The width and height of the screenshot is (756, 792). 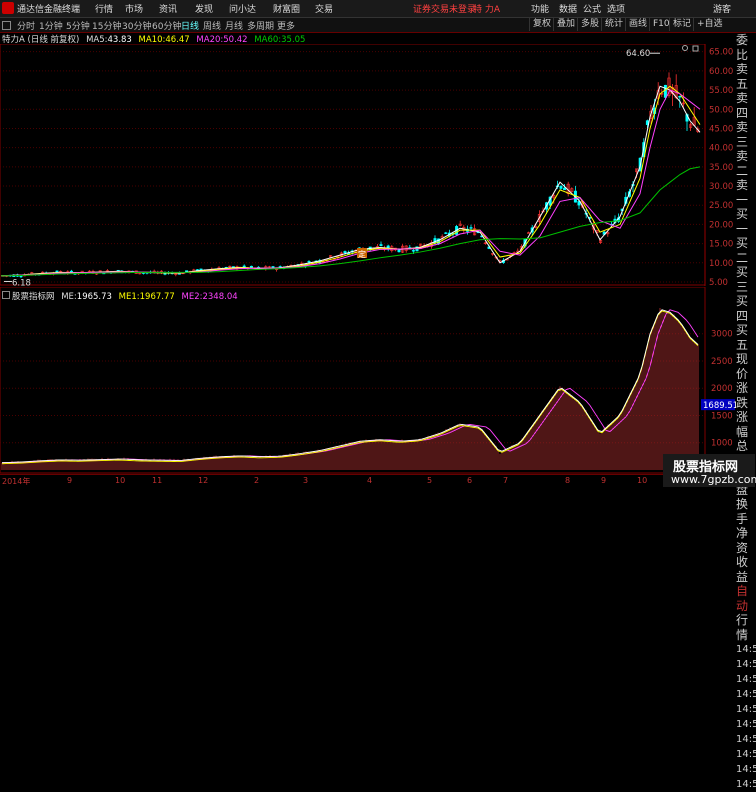 I want to click on menu-news: 资讯, so click(x=168, y=8).